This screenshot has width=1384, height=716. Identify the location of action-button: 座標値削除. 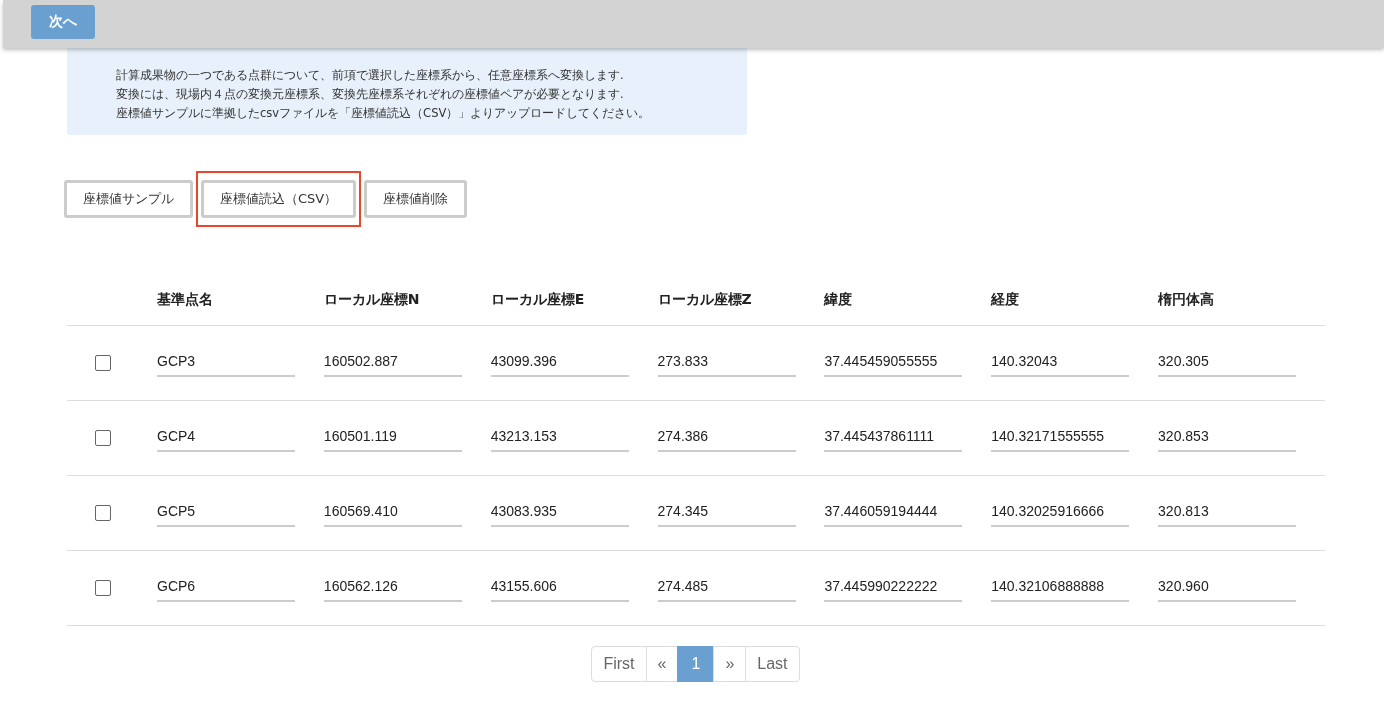
(416, 199).